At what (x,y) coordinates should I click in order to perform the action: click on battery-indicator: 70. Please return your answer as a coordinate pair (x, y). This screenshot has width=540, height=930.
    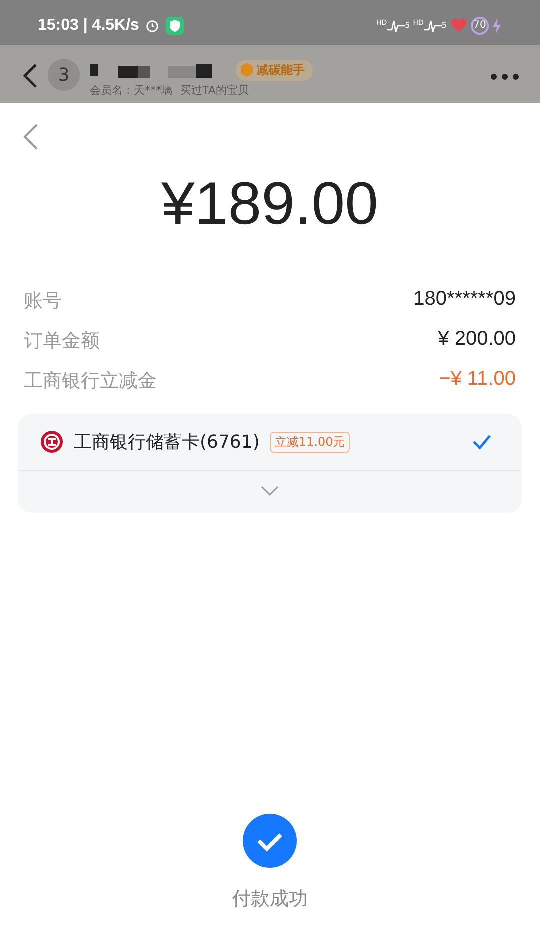
    Looking at the image, I should click on (480, 25).